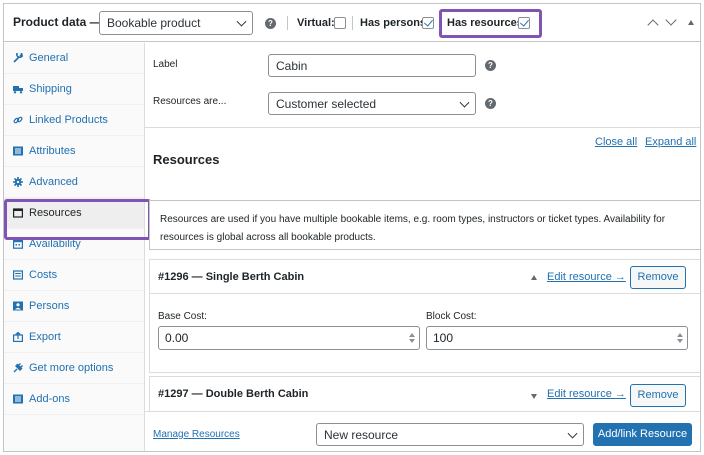 This screenshot has height=455, width=704. What do you see at coordinates (177, 338) in the screenshot?
I see `base-cost-value: 0.00` at bounding box center [177, 338].